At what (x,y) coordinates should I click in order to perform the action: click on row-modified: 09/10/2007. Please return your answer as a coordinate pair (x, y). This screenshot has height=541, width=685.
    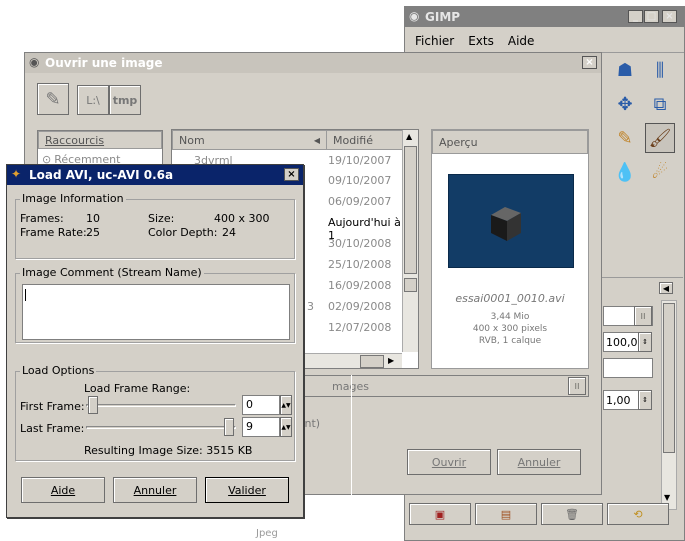
    Looking at the image, I should click on (360, 180).